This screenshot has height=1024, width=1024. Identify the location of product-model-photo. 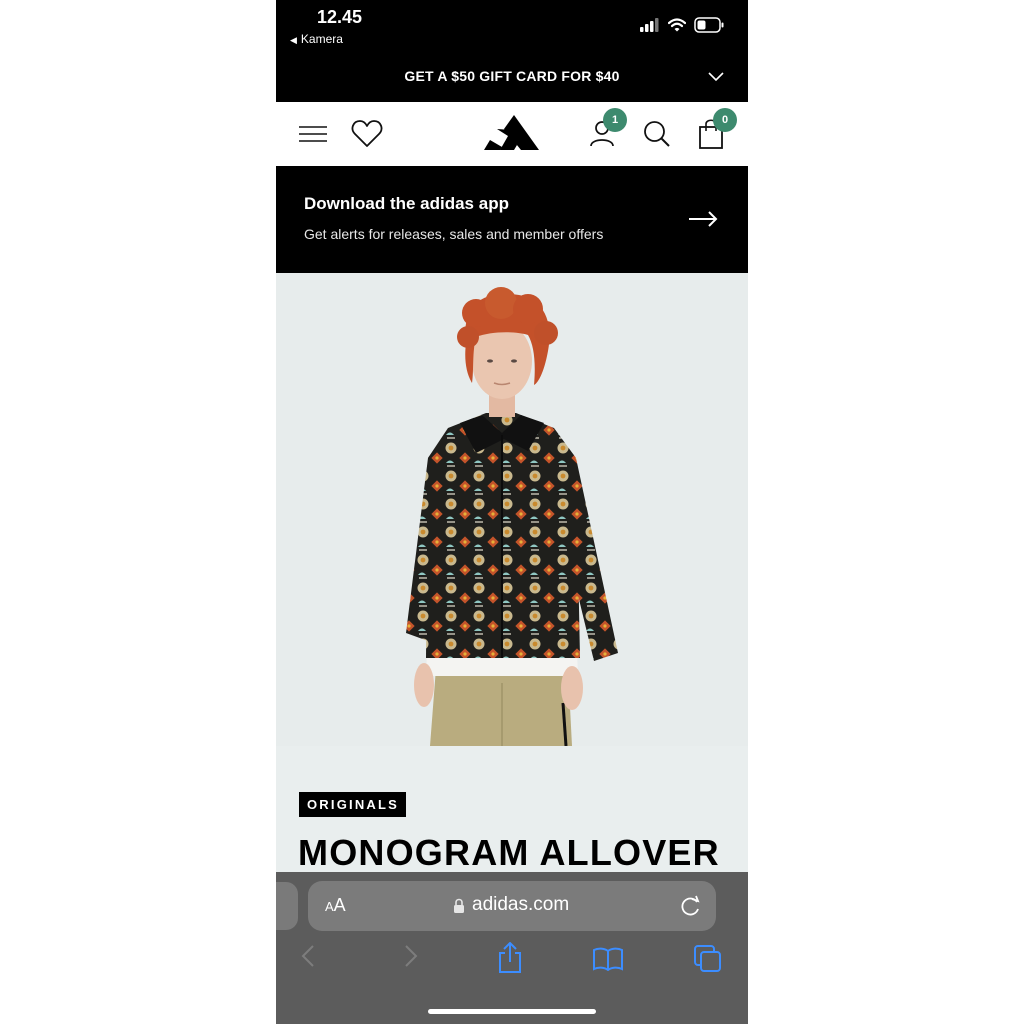
(512, 517).